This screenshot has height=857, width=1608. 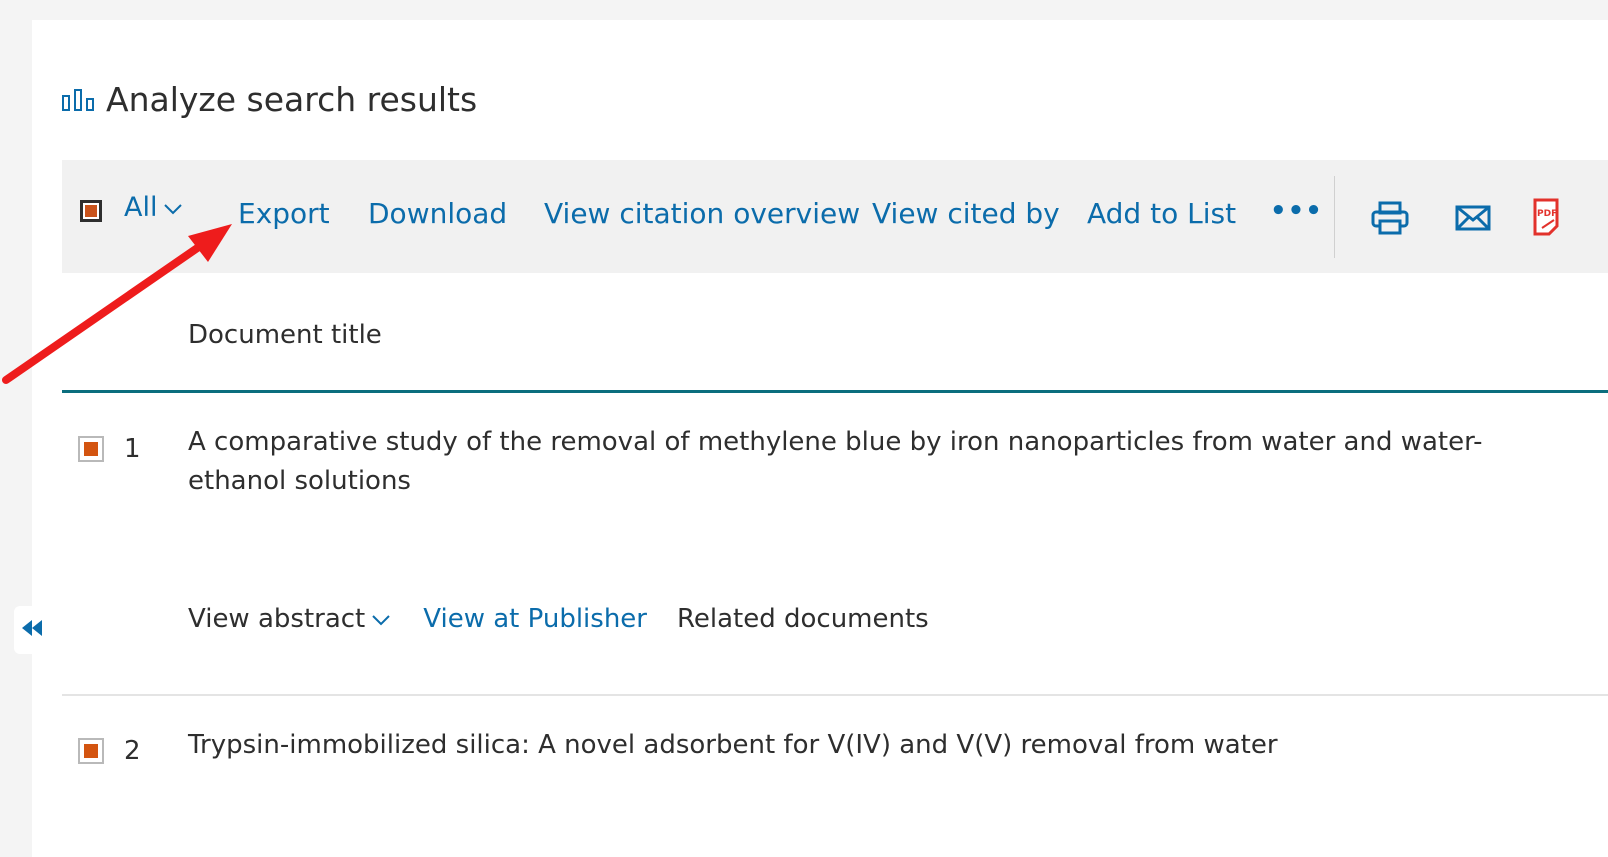 I want to click on email-icon, so click(x=1473, y=220).